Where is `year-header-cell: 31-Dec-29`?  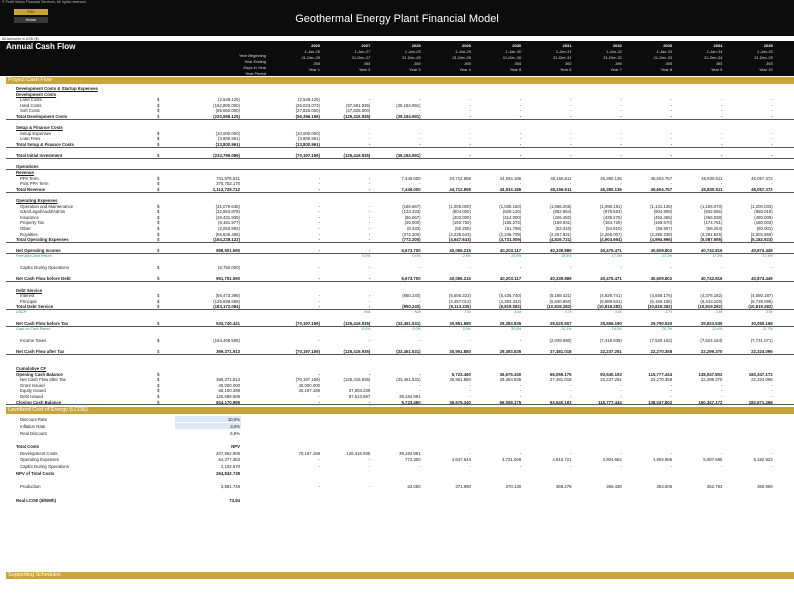 year-header-cell: 31-Dec-29 is located at coordinates (461, 57).